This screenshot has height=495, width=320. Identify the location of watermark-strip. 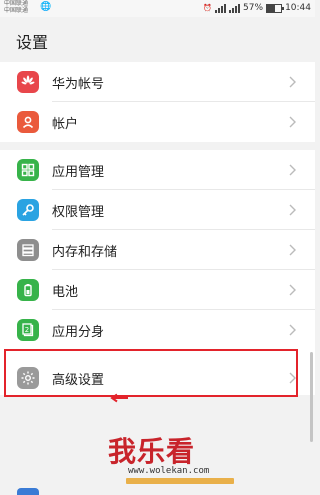
(180, 481).